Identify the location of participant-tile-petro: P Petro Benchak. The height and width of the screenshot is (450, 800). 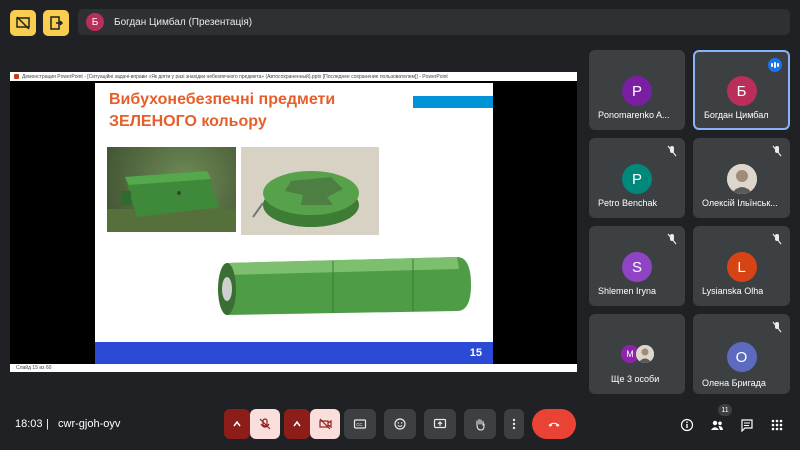
(637, 178).